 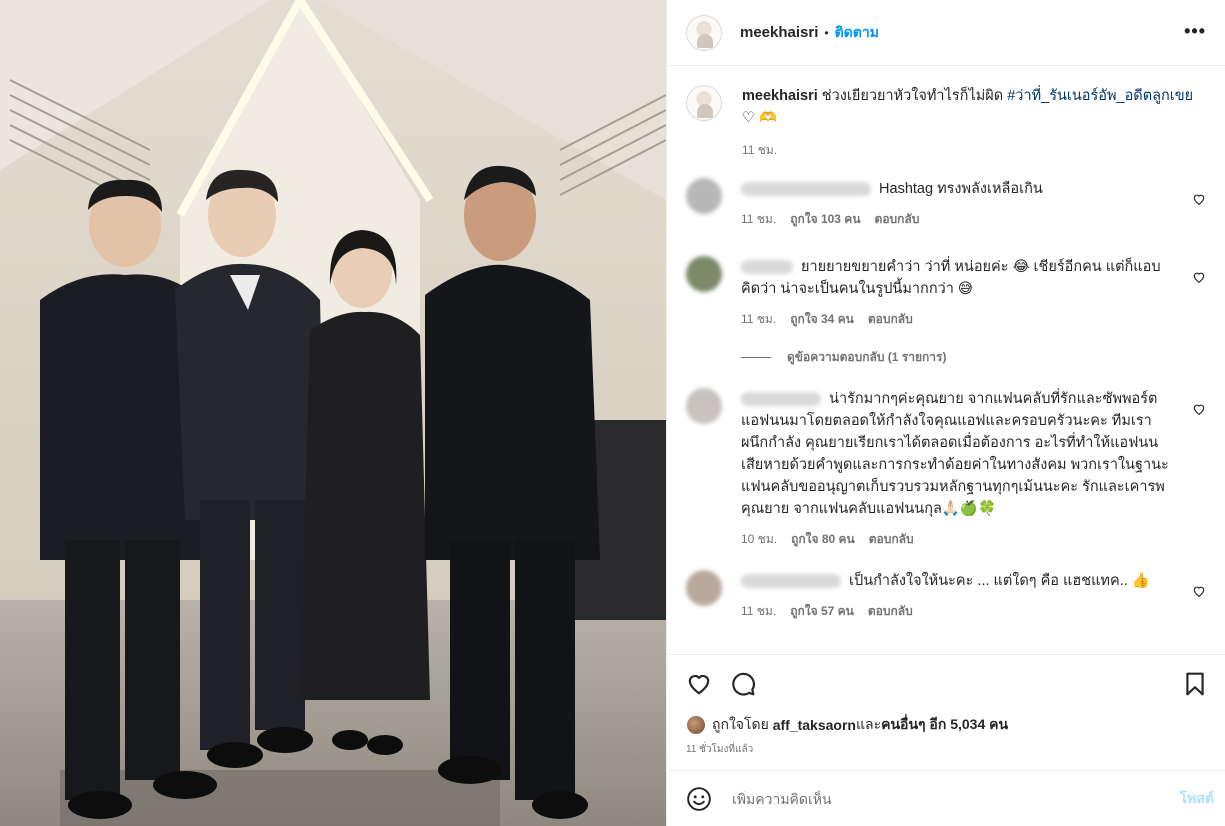 What do you see at coordinates (743, 684) in the screenshot?
I see `comment-icon` at bounding box center [743, 684].